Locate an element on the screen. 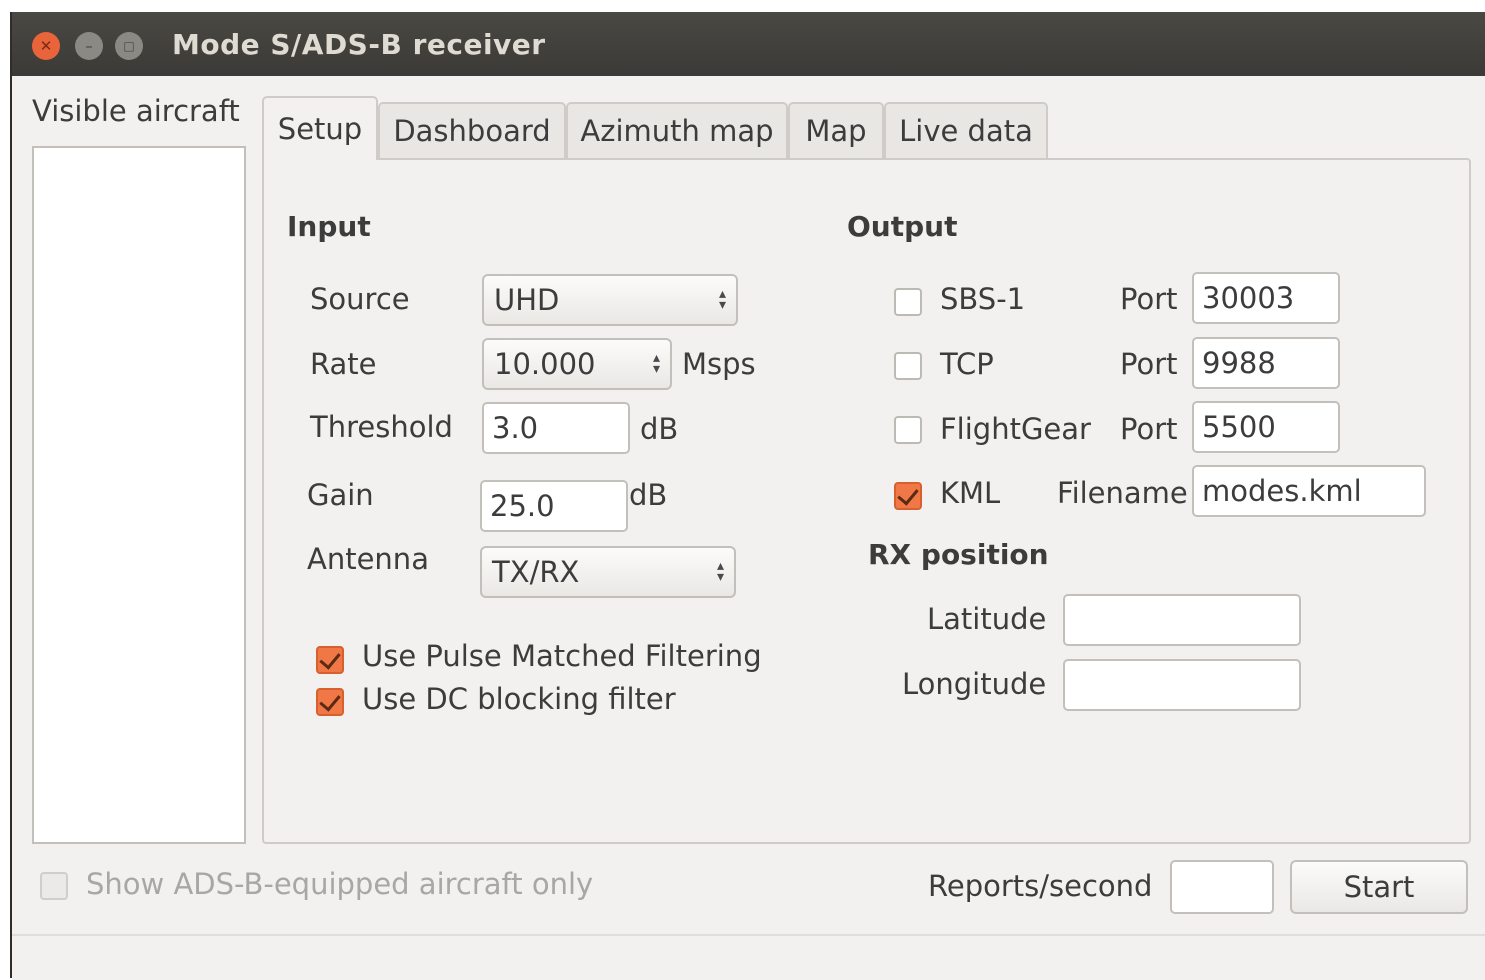  longitude-input is located at coordinates (1182, 685).